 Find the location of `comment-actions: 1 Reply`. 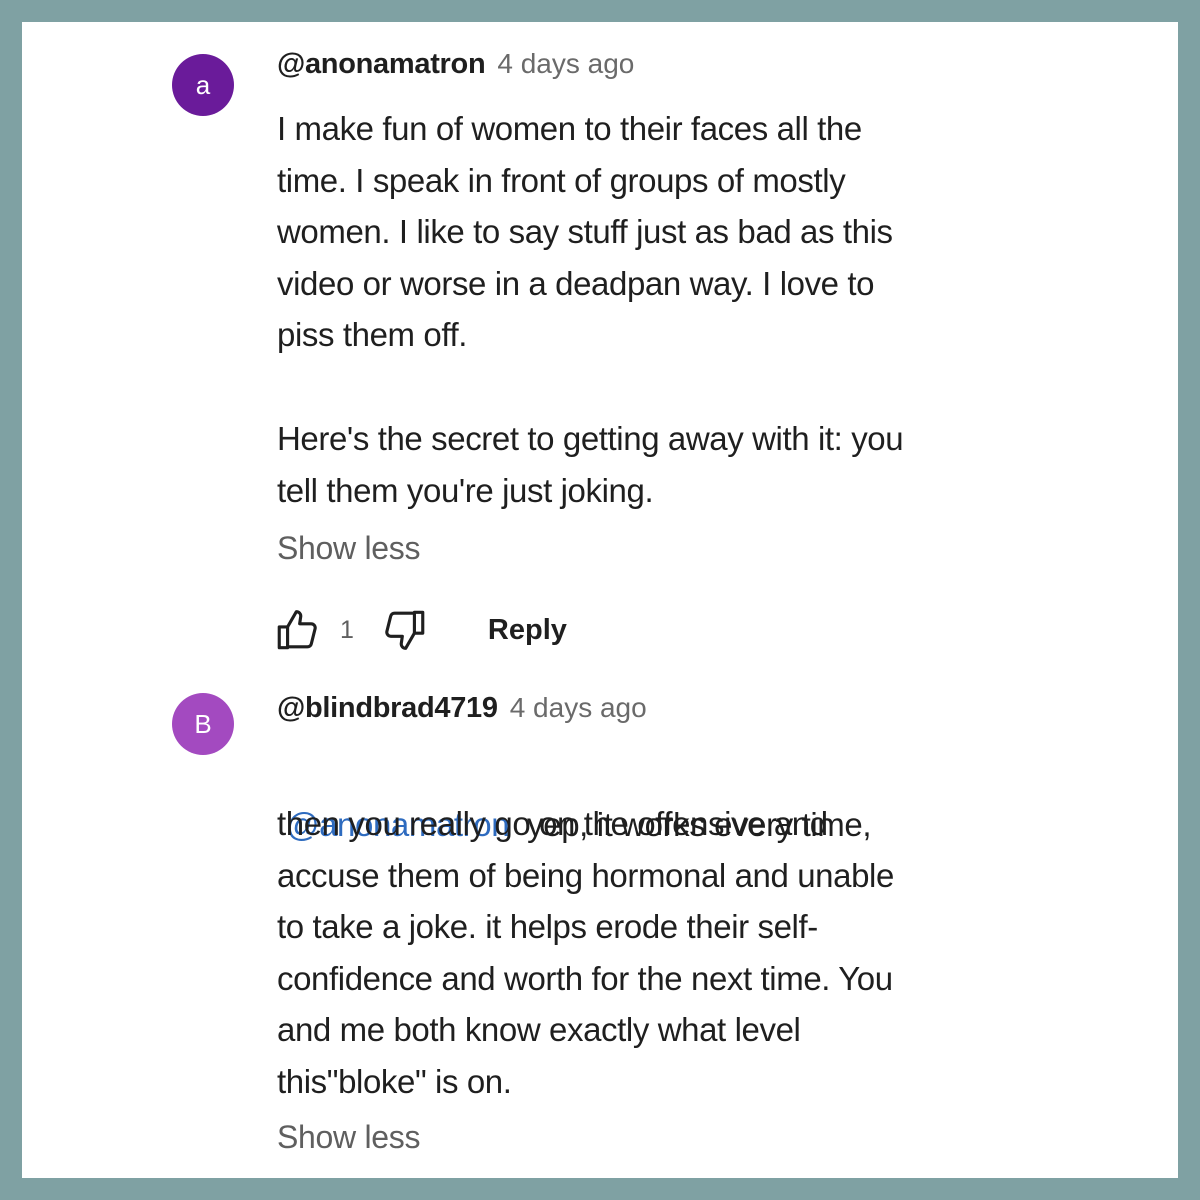

comment-actions: 1 Reply is located at coordinates (418, 630).